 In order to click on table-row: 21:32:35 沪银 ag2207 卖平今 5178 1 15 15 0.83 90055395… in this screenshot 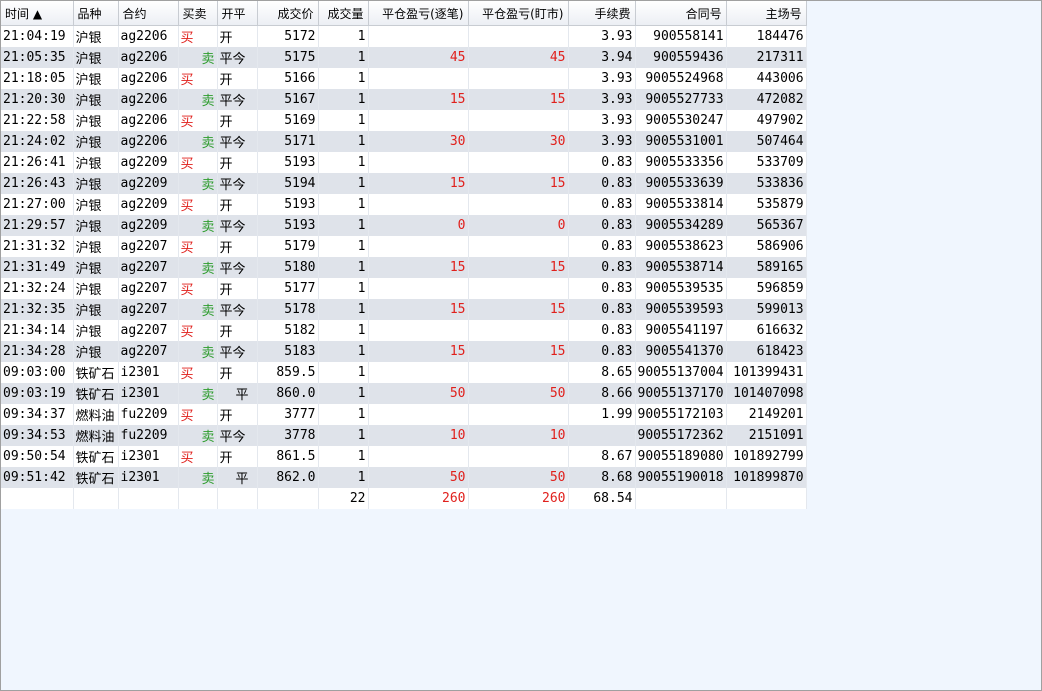, I will do `click(404, 309)`.